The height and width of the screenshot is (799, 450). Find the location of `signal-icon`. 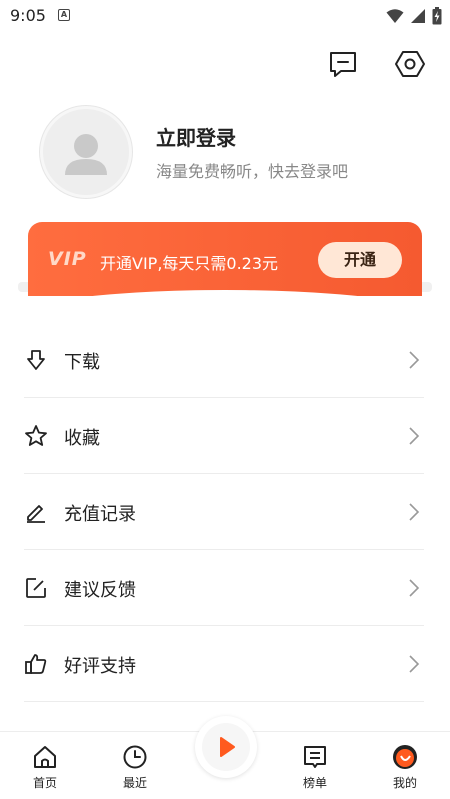

signal-icon is located at coordinates (418, 16).